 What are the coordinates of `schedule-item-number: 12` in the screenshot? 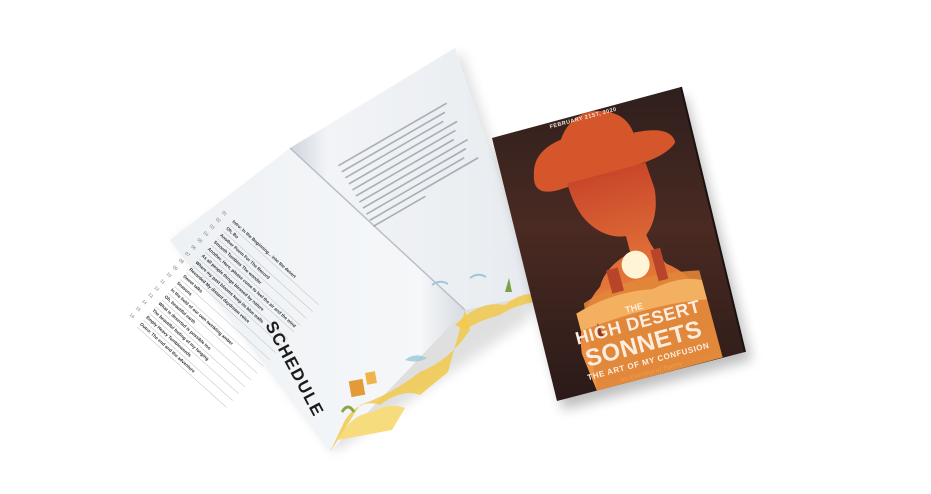 It's located at (156, 288).